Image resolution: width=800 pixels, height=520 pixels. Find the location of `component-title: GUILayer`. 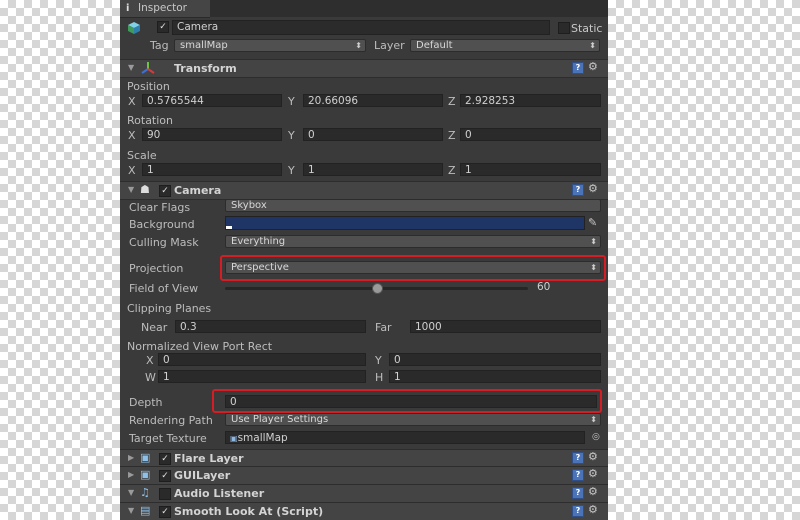

component-title: GUILayer is located at coordinates (202, 475).